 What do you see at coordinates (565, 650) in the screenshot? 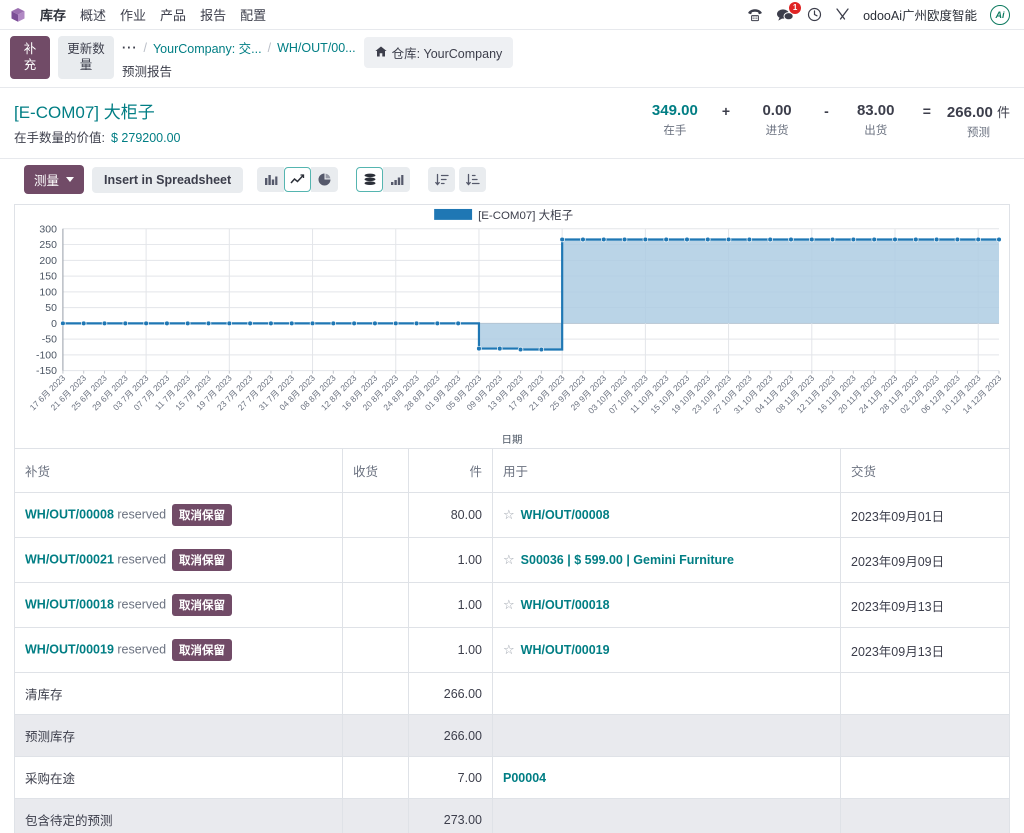
I see `used-by-link: WH/OUT/00019` at bounding box center [565, 650].